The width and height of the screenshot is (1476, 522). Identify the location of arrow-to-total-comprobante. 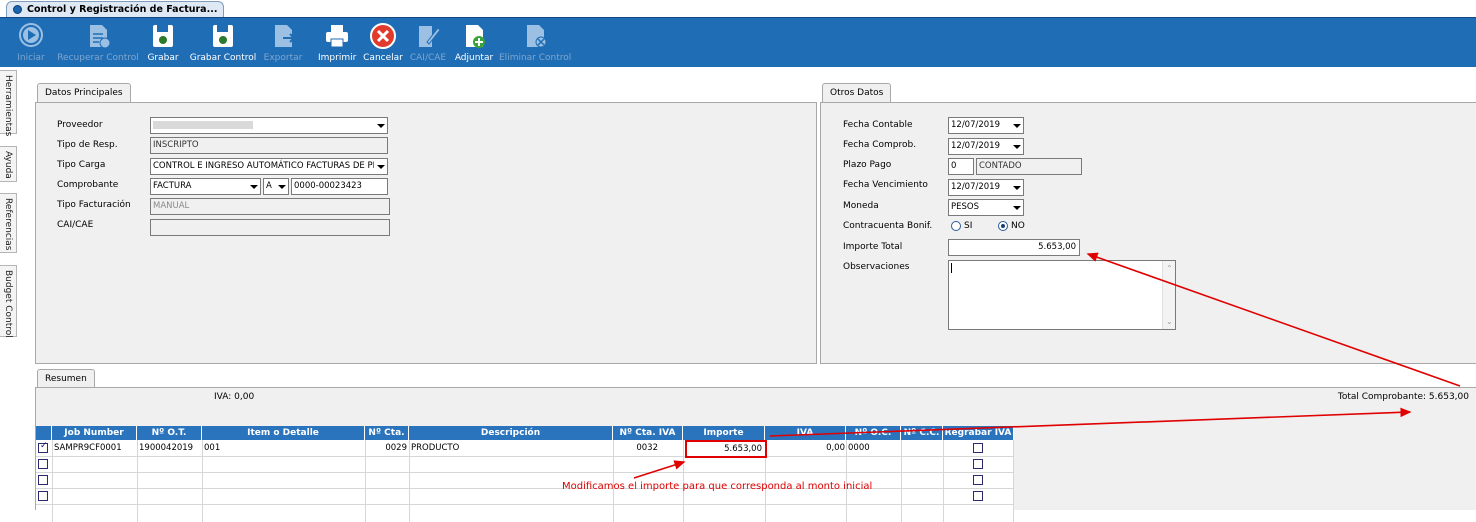
(1090, 422).